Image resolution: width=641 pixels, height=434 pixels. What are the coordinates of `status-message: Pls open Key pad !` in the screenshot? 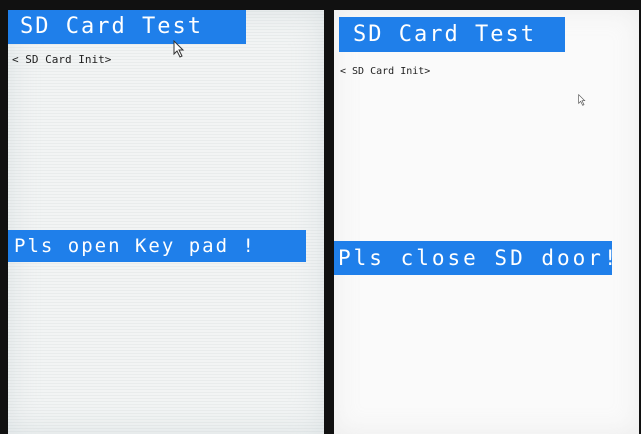 It's located at (157, 246).